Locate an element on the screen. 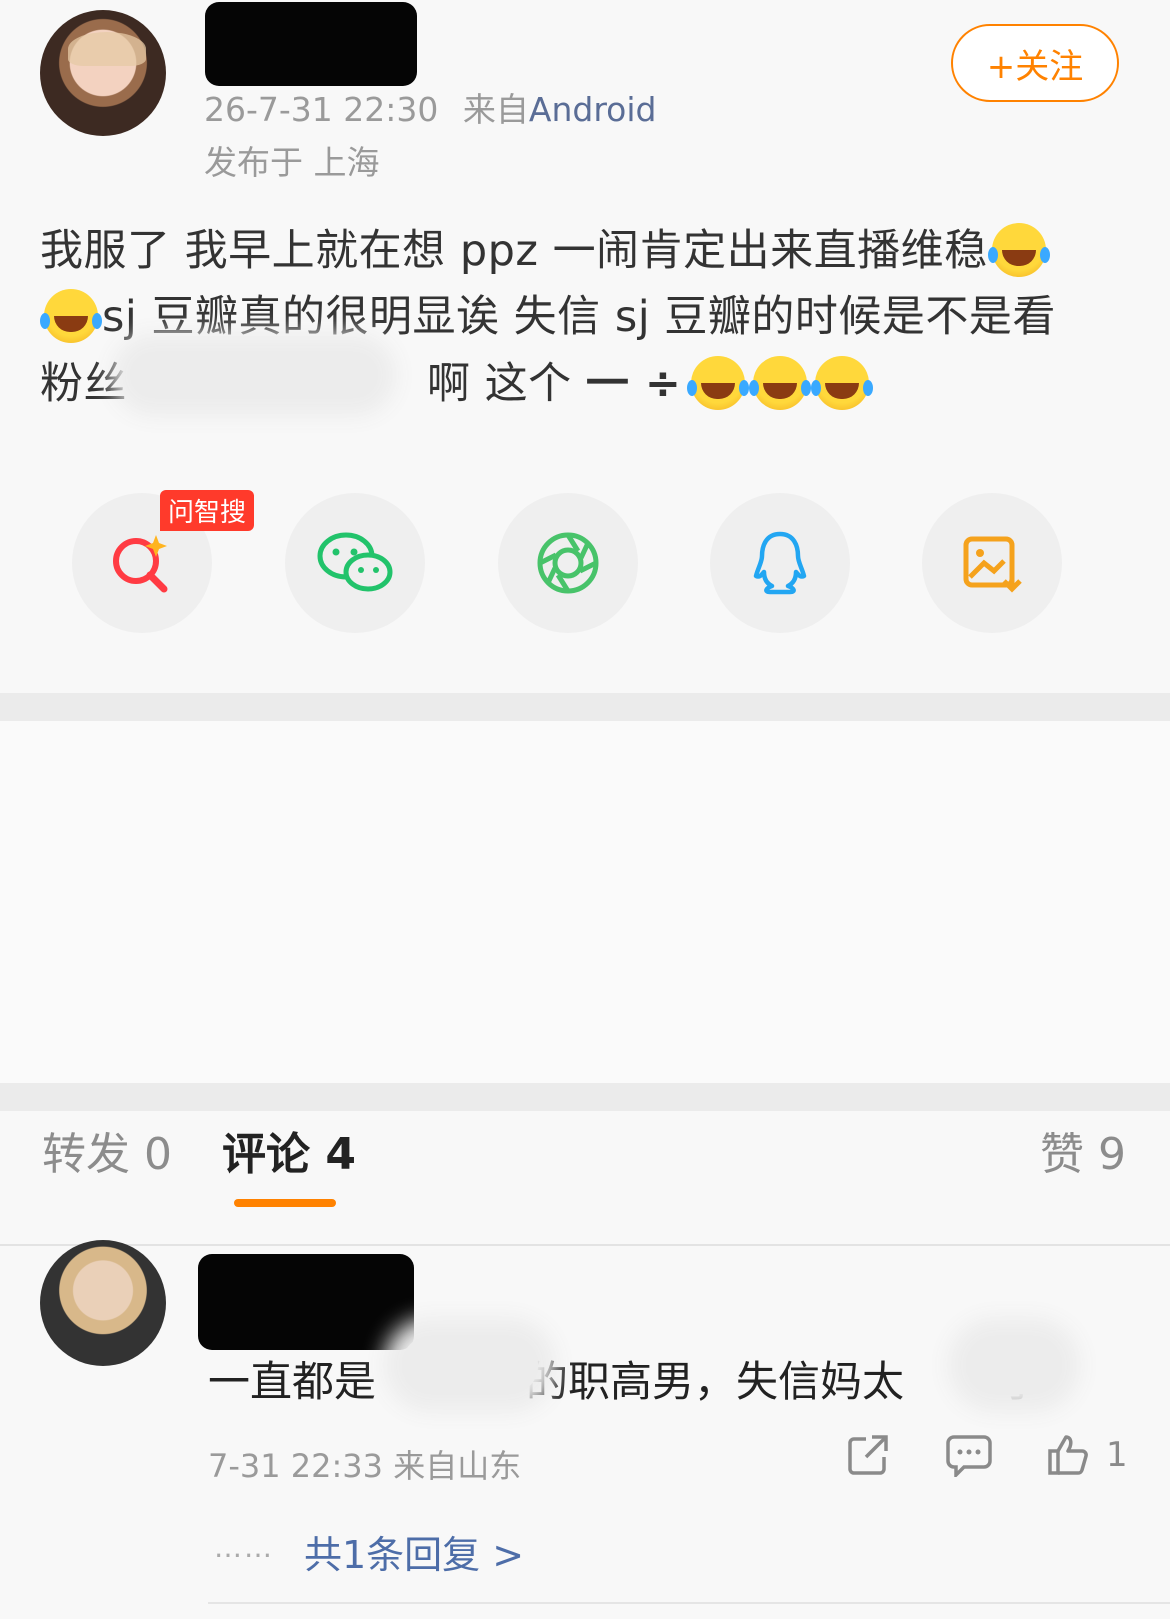  share-save-image is located at coordinates (992, 563).